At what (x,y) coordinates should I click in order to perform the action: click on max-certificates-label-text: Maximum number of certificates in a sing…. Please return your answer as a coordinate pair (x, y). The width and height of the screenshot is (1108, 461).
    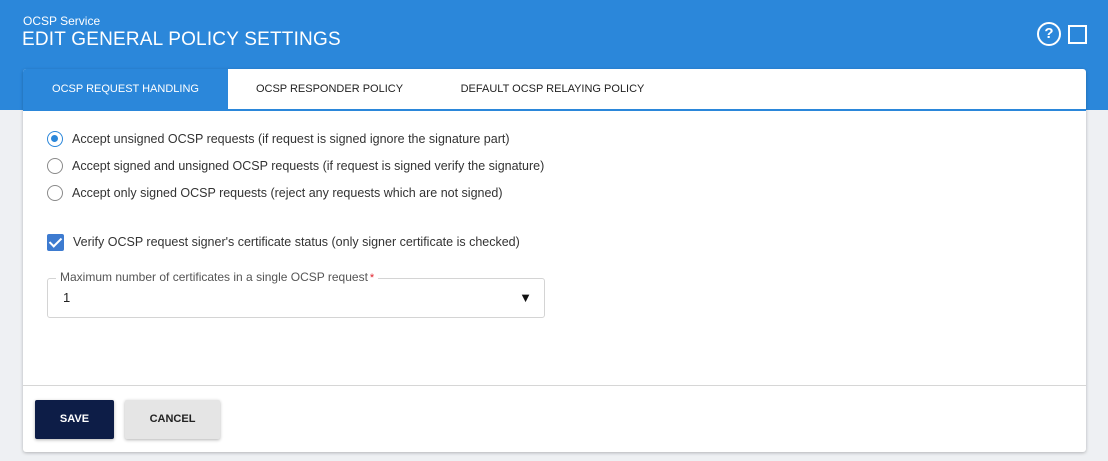
    Looking at the image, I should click on (214, 277).